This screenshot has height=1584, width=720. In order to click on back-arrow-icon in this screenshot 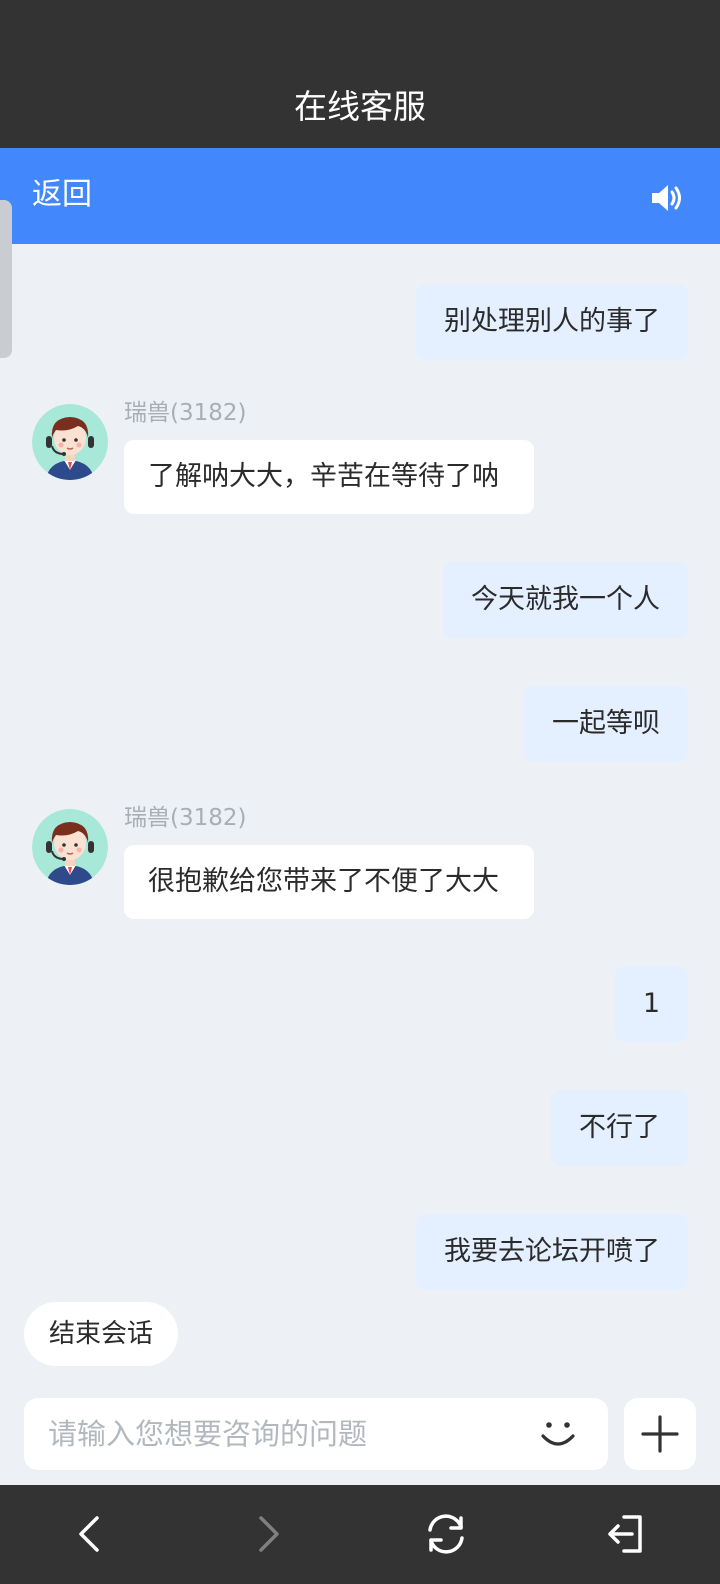, I will do `click(90, 1534)`.